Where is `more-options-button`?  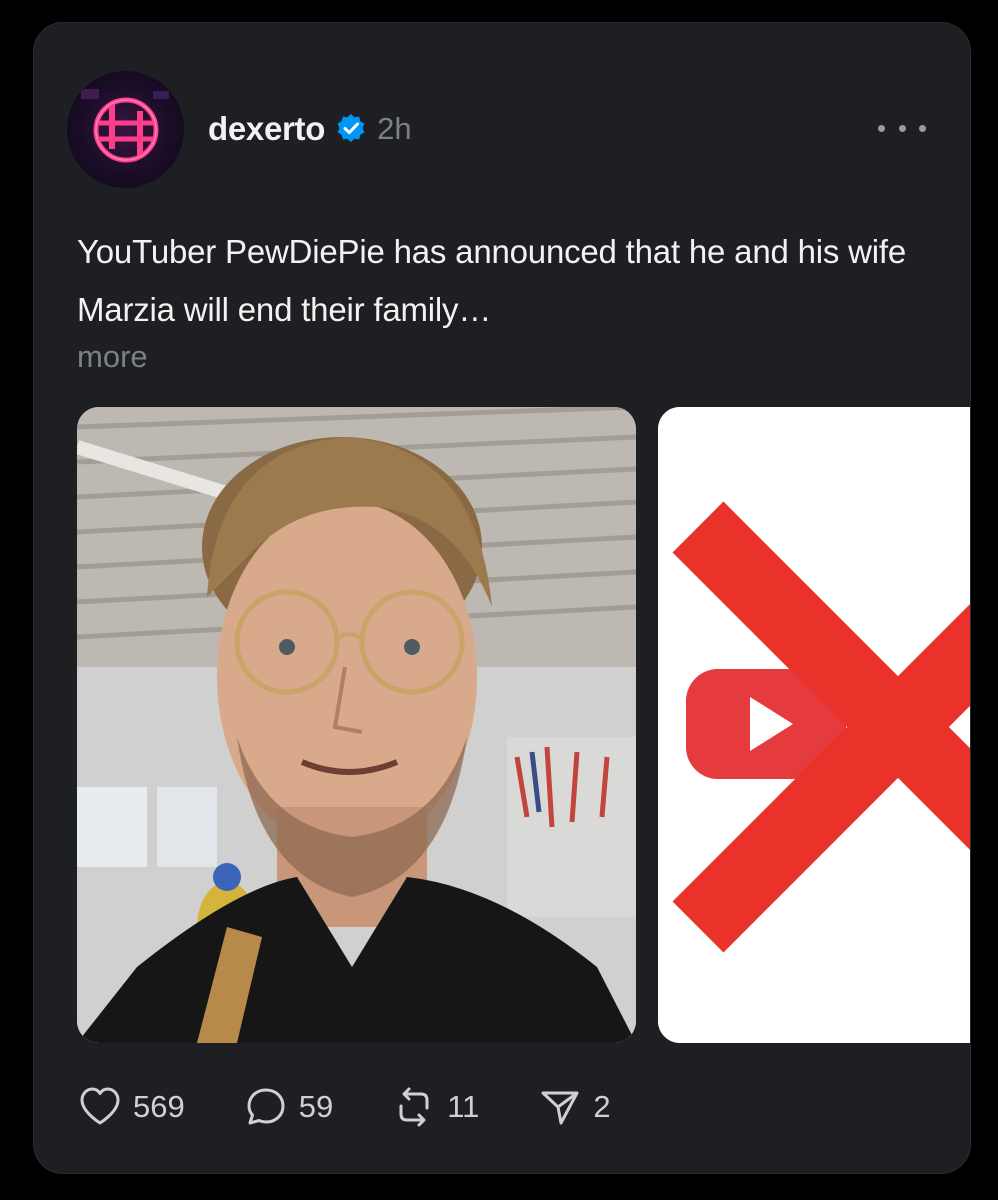
more-options-button is located at coordinates (902, 128).